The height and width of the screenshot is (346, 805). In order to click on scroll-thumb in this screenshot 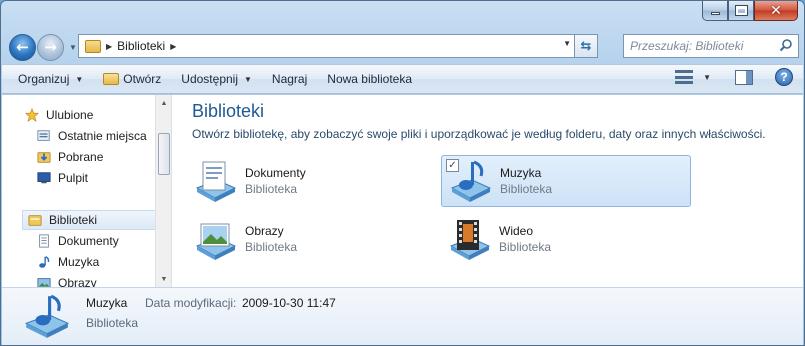, I will do `click(164, 154)`.